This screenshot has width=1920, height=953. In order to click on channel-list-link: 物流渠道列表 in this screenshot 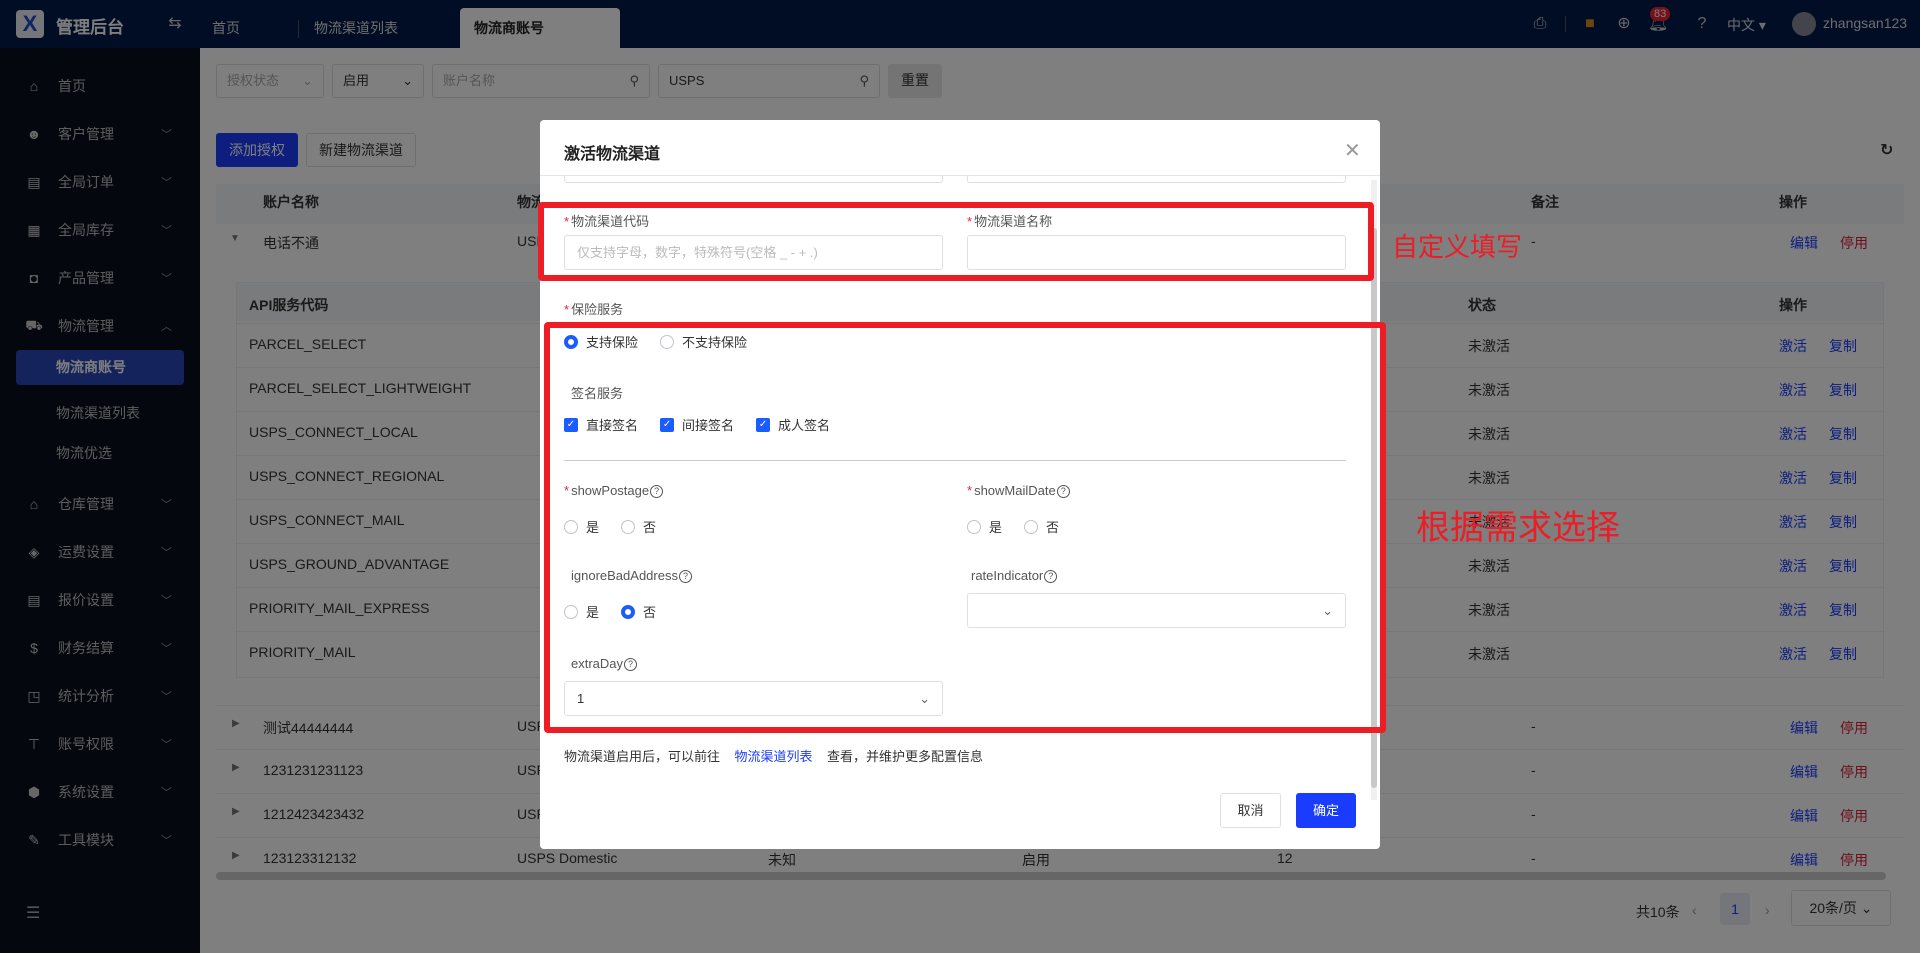, I will do `click(773, 756)`.